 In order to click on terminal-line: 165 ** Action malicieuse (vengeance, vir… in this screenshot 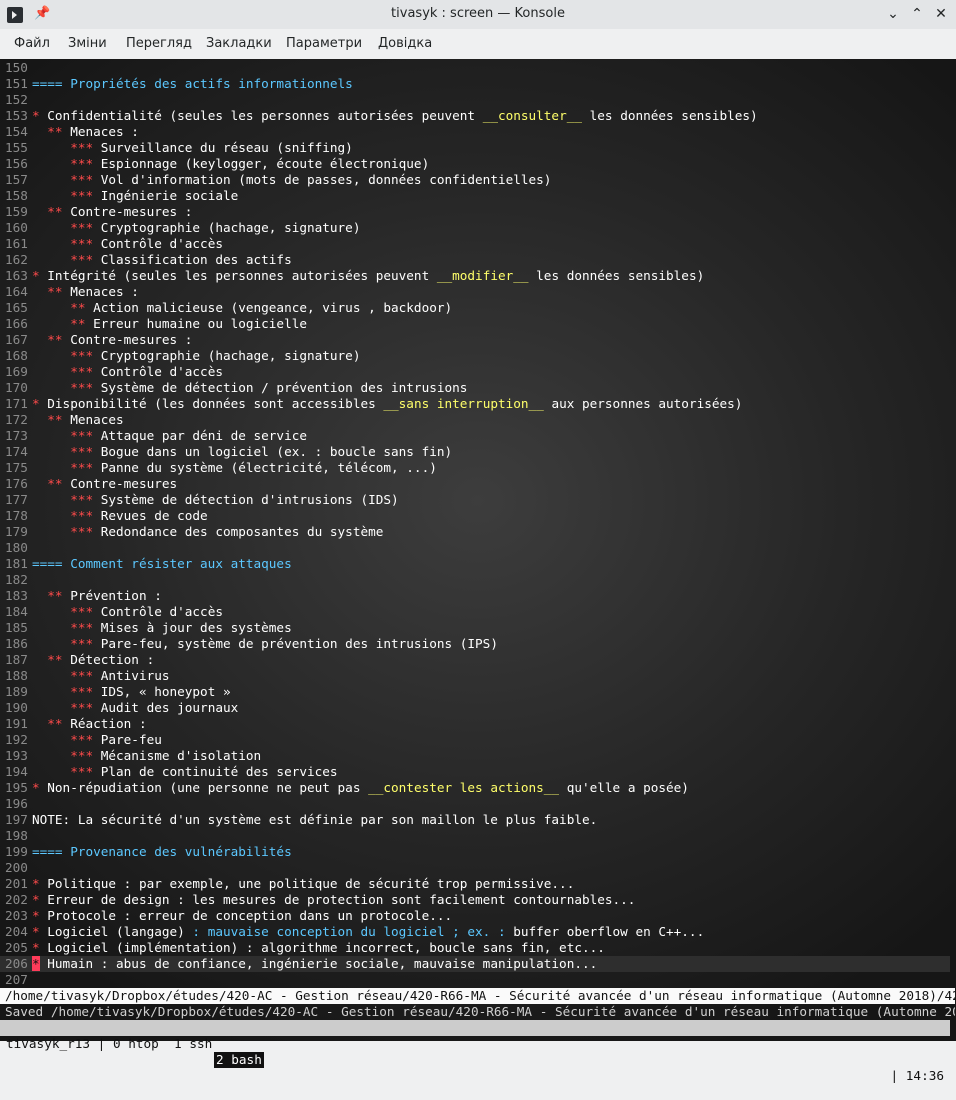, I will do `click(475, 308)`.